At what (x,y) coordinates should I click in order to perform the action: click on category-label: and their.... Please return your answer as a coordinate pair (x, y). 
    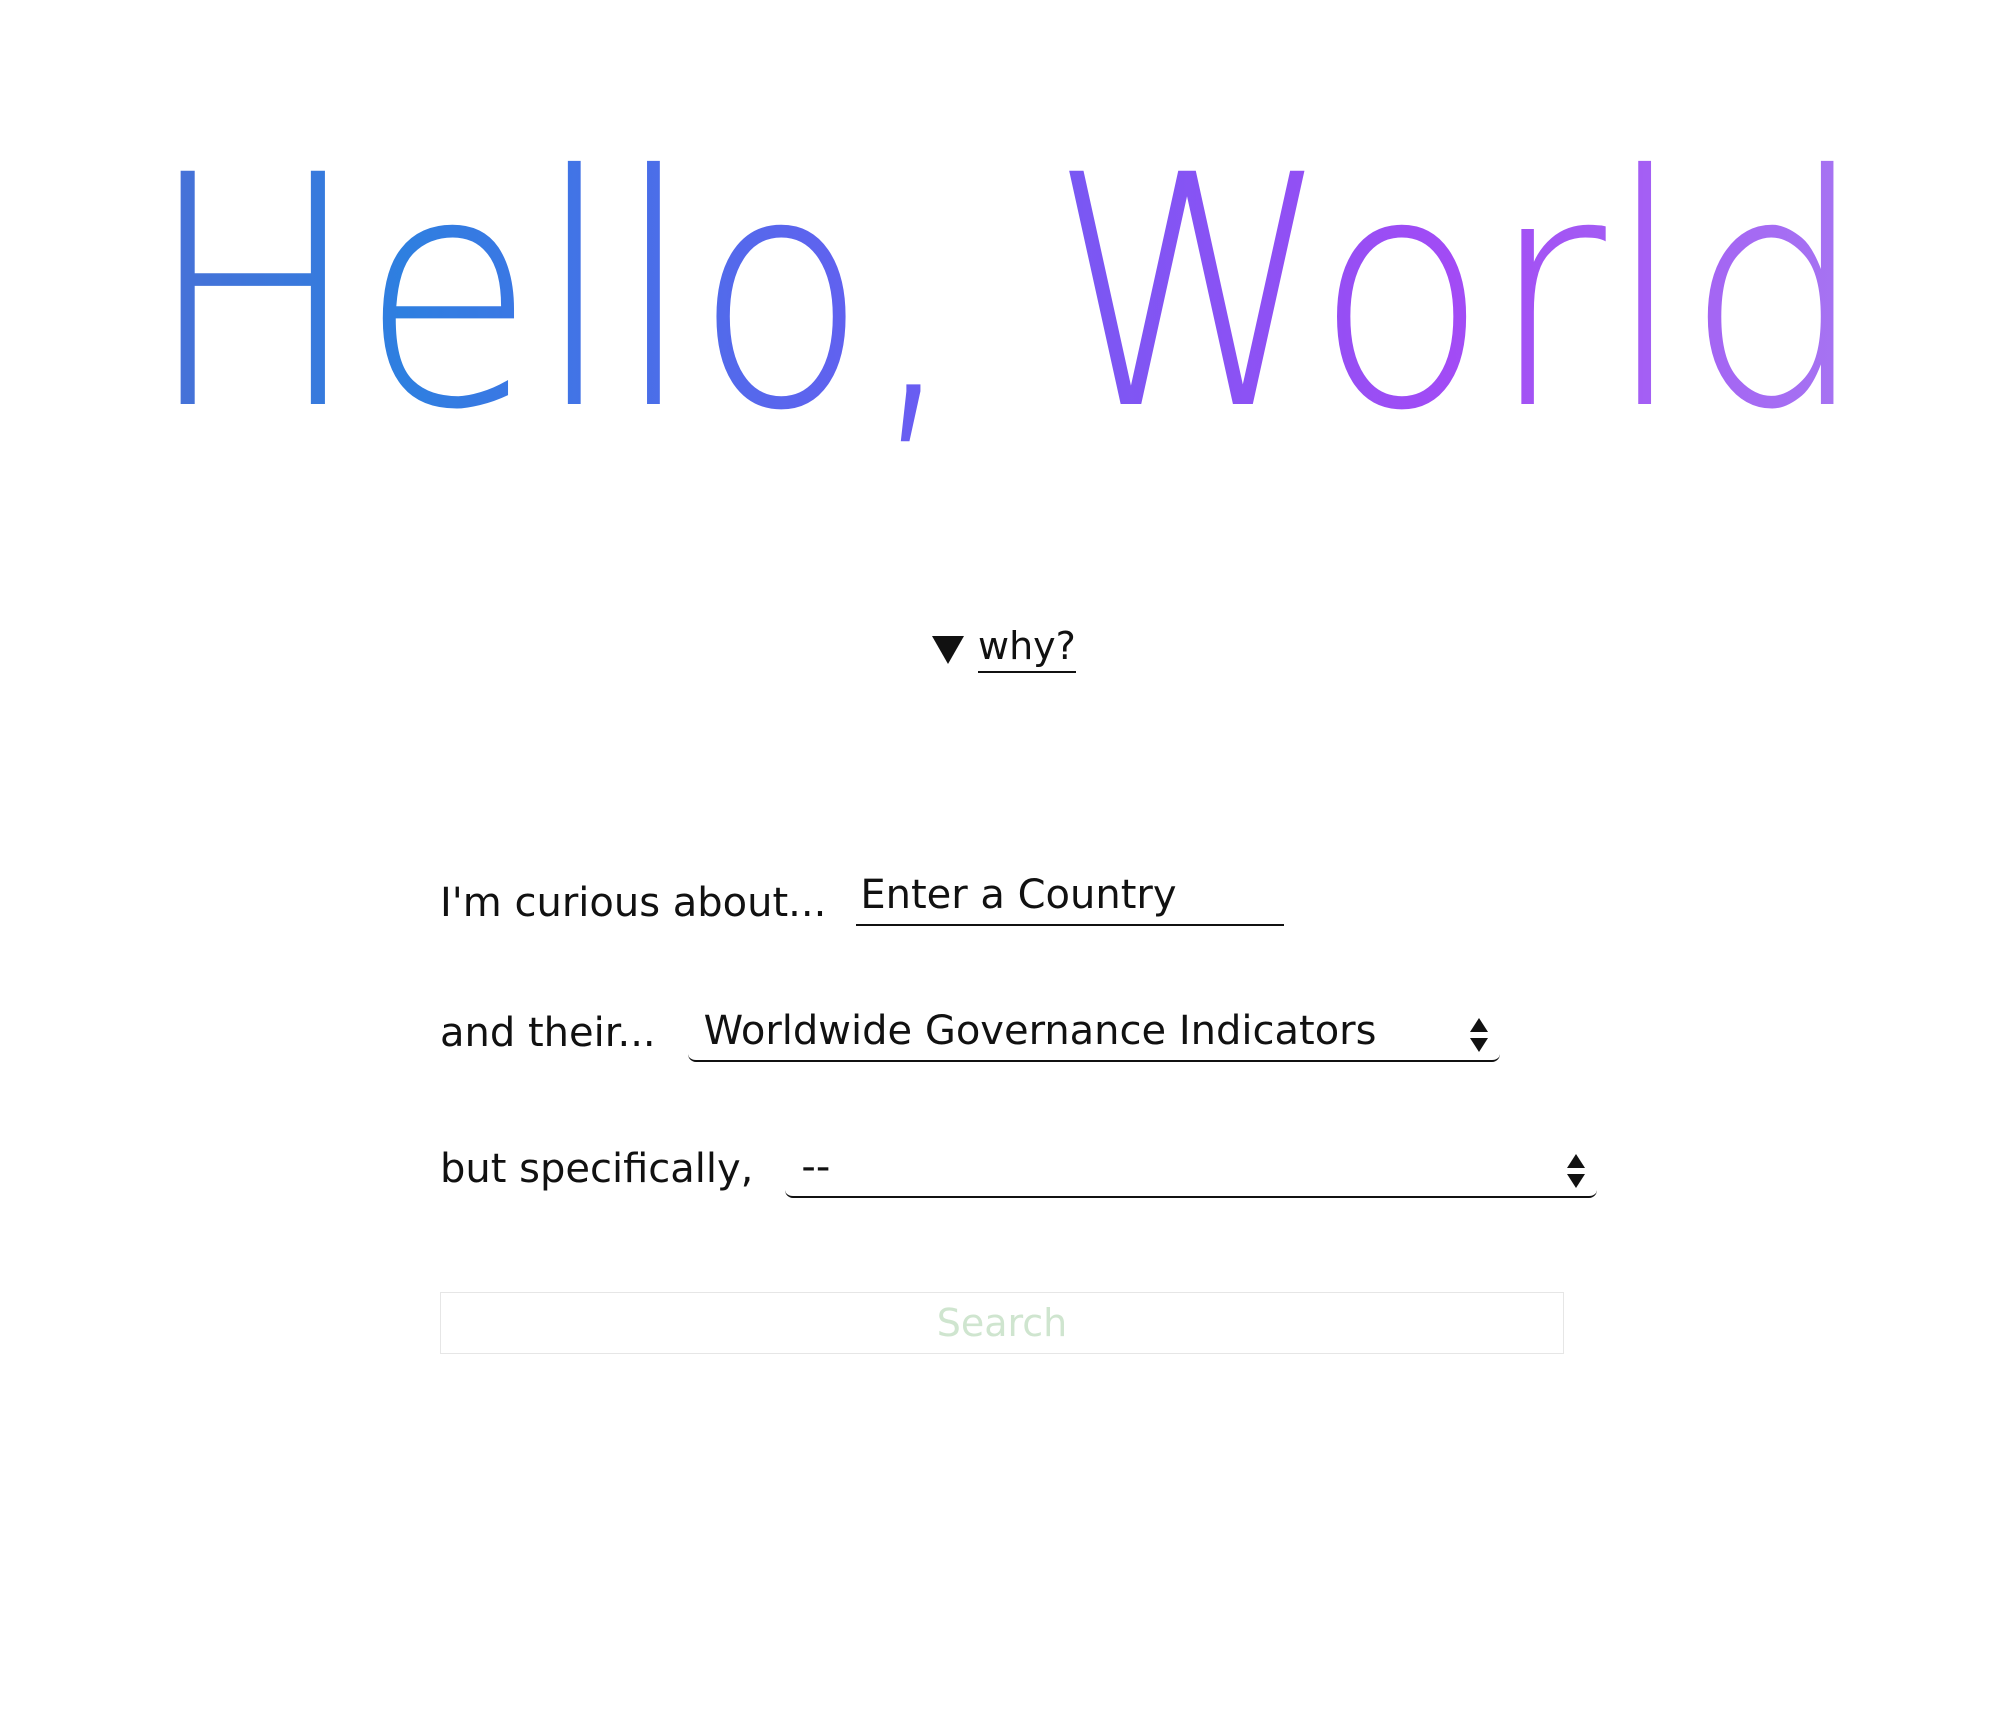
    Looking at the image, I should click on (548, 1033).